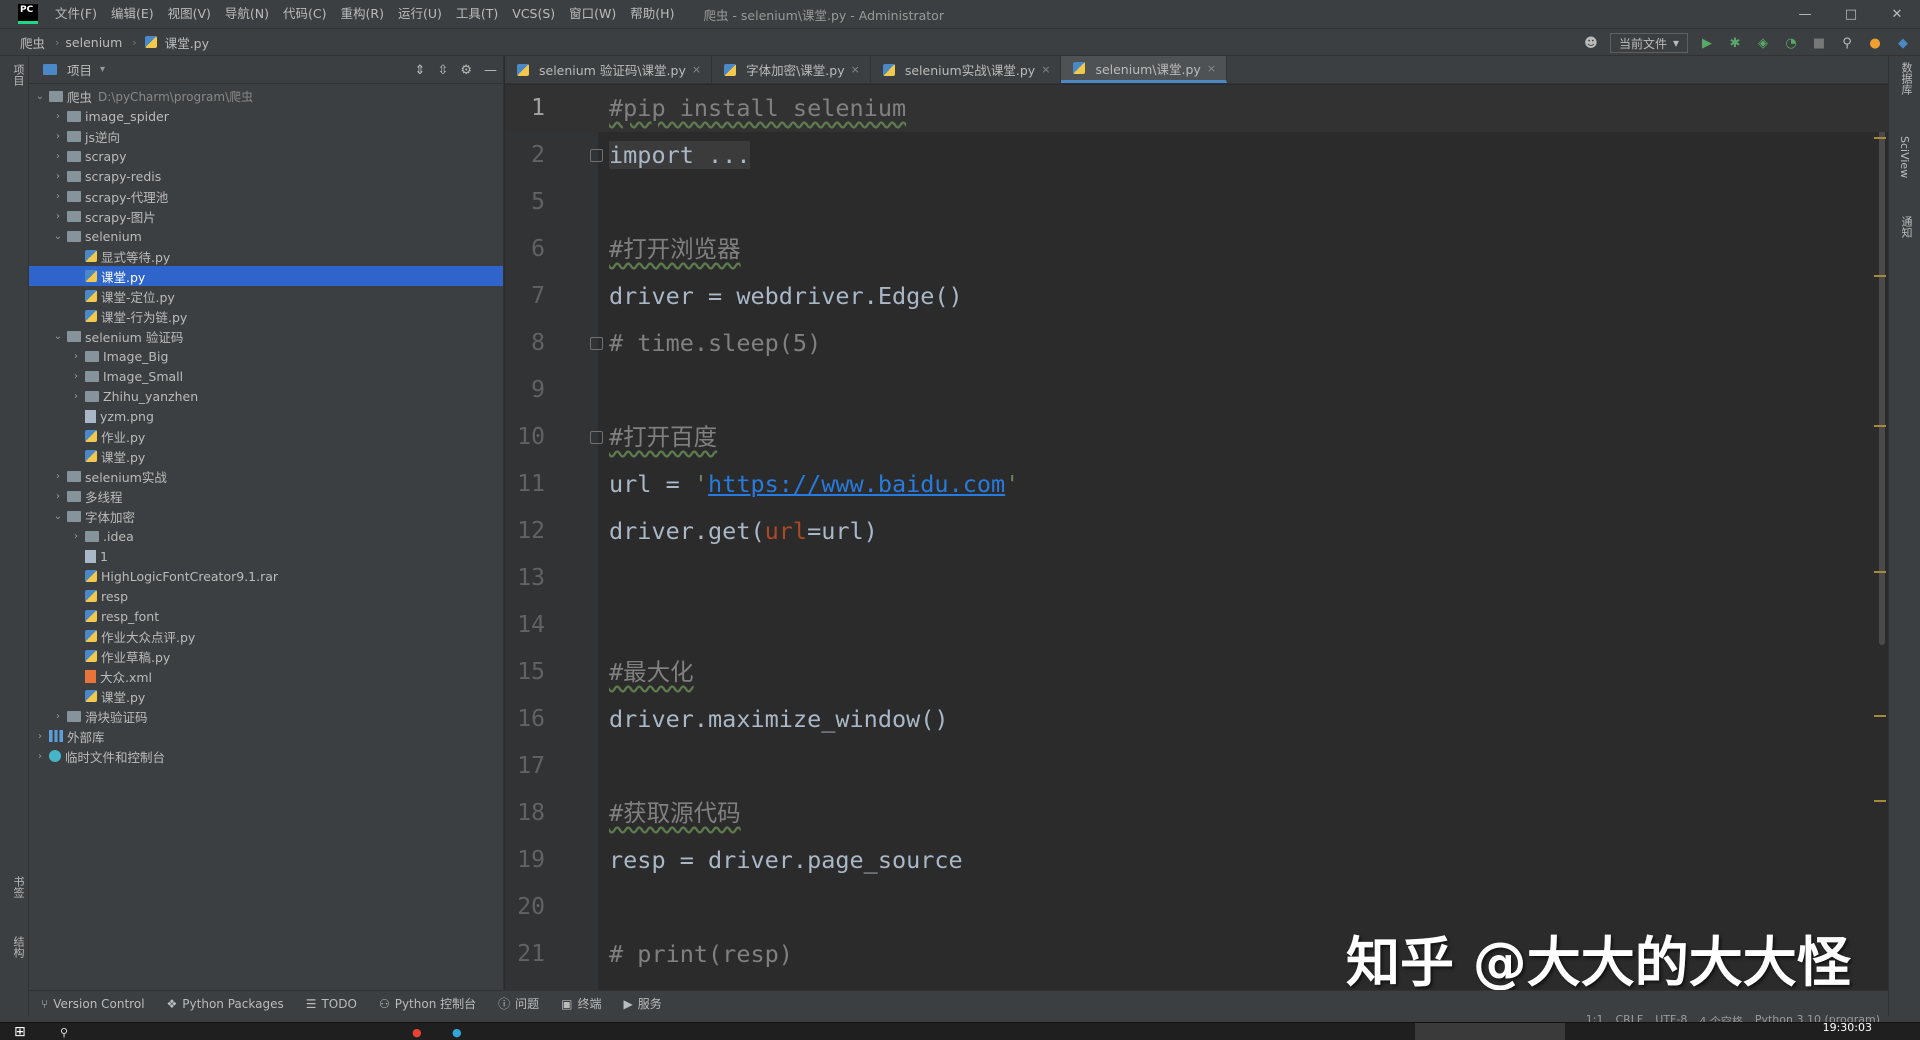  What do you see at coordinates (1196, 484) in the screenshot?
I see `code-line: 11 url = 'https://www.baidu.com'` at bounding box center [1196, 484].